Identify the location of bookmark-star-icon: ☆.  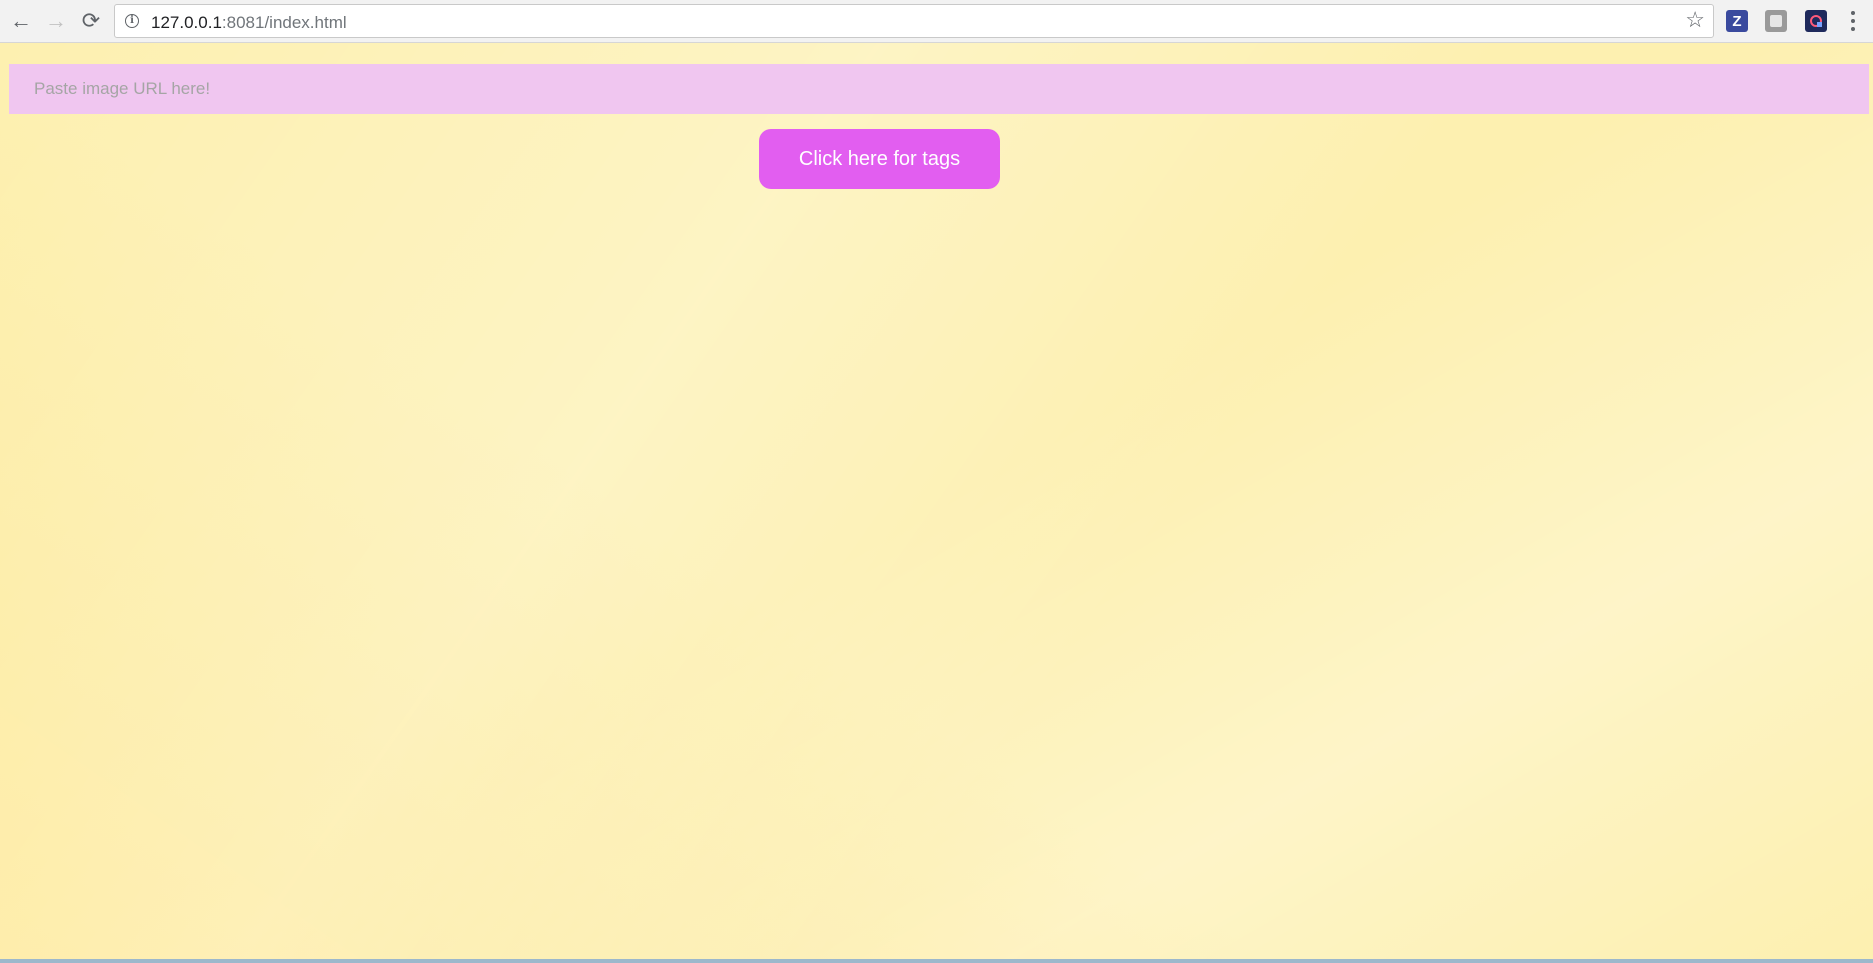
(1695, 20).